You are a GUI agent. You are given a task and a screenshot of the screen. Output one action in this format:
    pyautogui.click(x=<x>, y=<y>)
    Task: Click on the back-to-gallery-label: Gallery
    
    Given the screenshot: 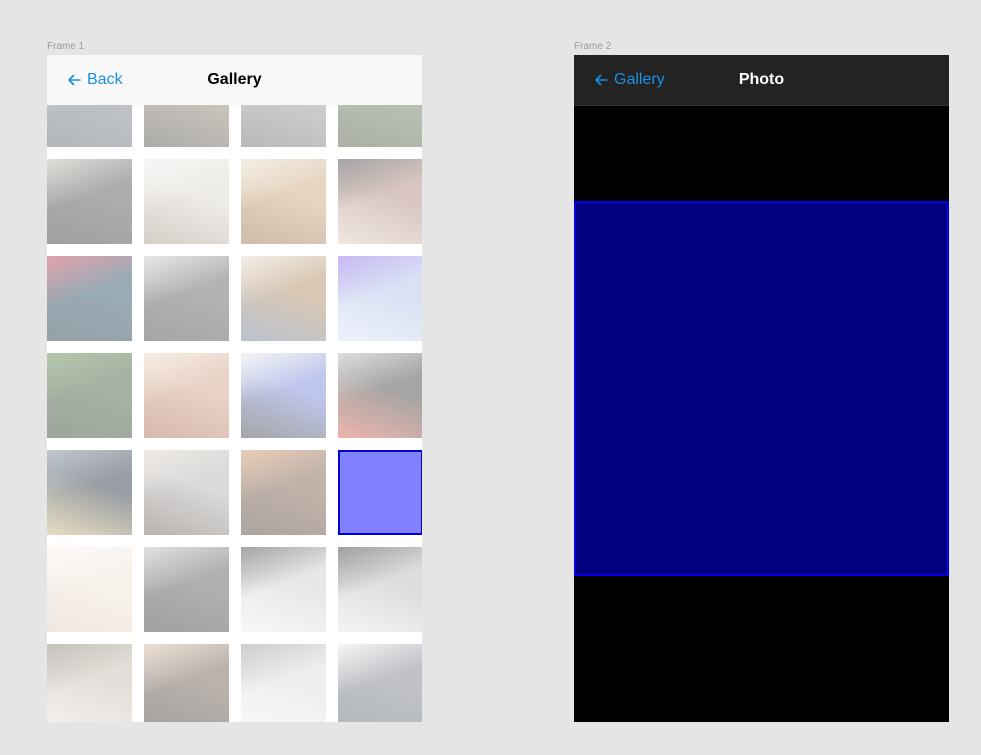 What is the action you would take?
    pyautogui.click(x=639, y=79)
    